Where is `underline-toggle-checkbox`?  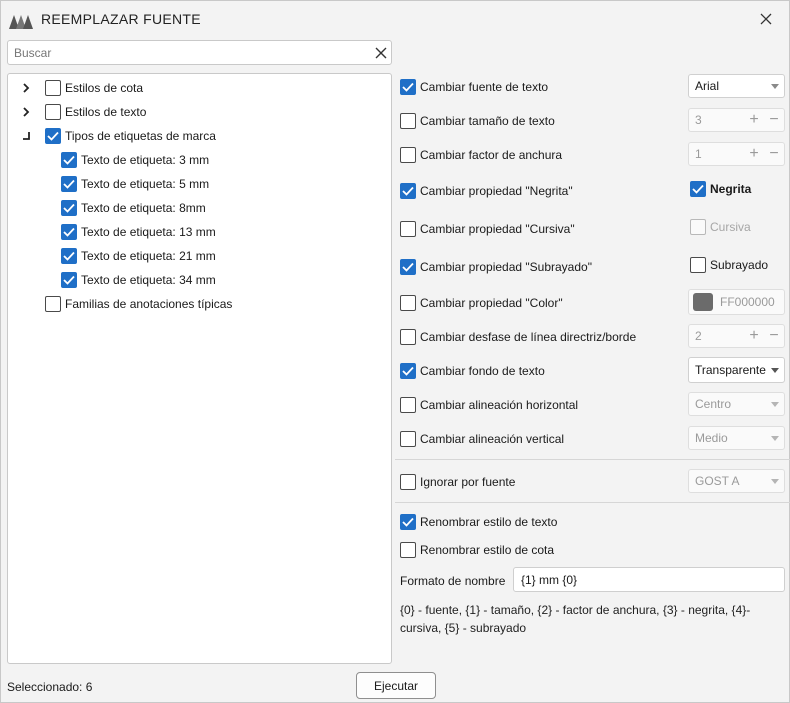
underline-toggle-checkbox is located at coordinates (698, 265).